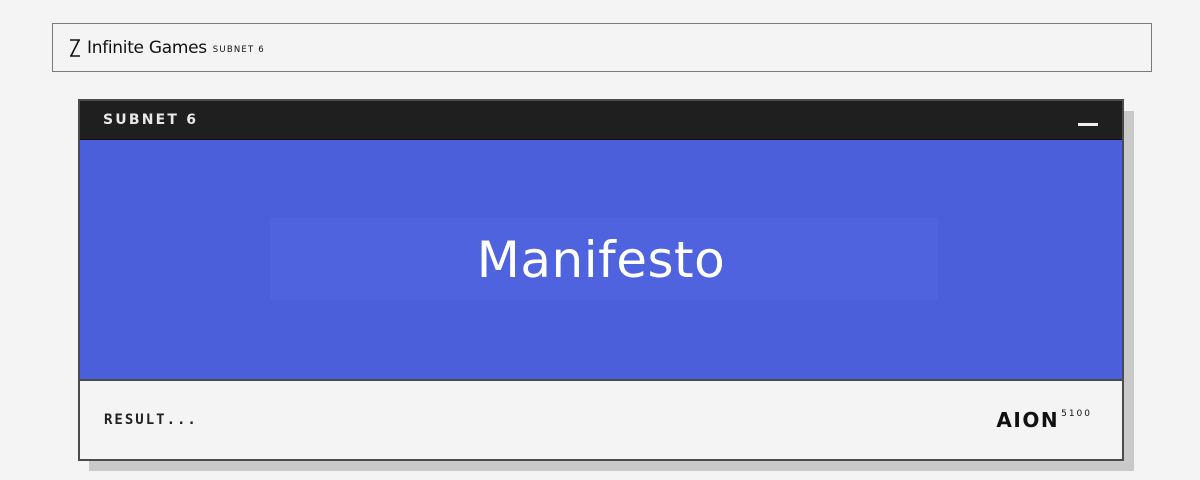 The width and height of the screenshot is (1200, 480). Describe the element at coordinates (601, 120) in the screenshot. I see `window-titlebar: SUBNET 6` at that location.